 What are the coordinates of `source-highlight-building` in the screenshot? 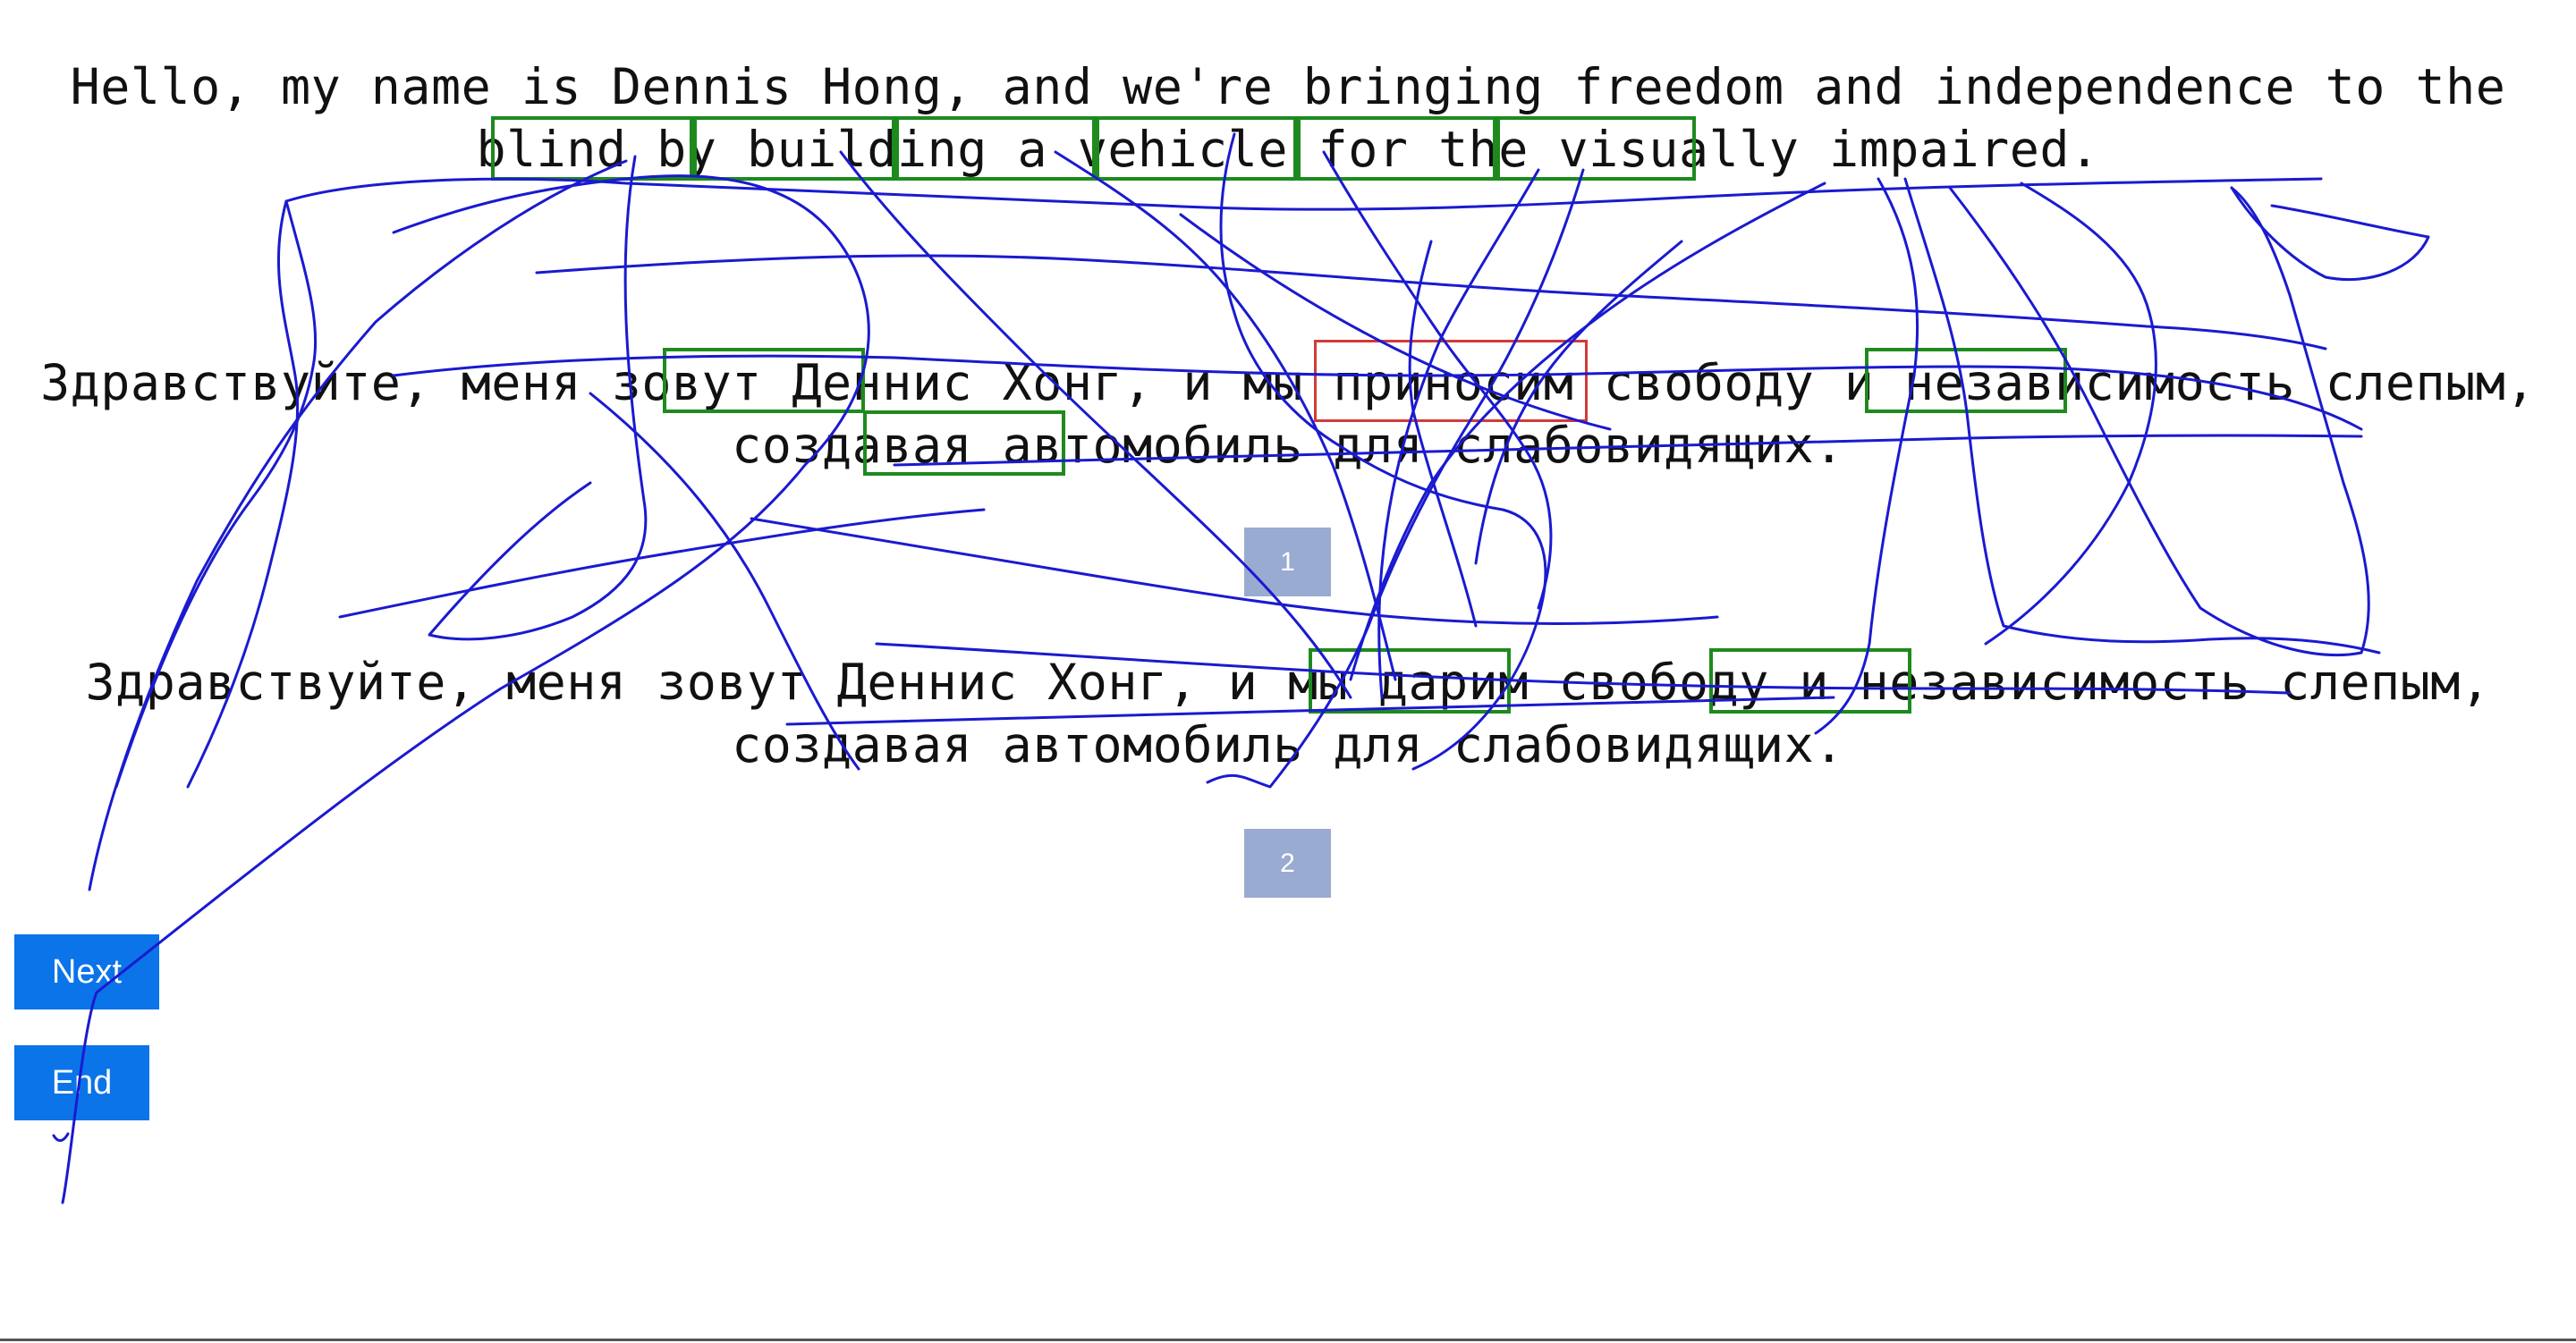 It's located at (794, 148).